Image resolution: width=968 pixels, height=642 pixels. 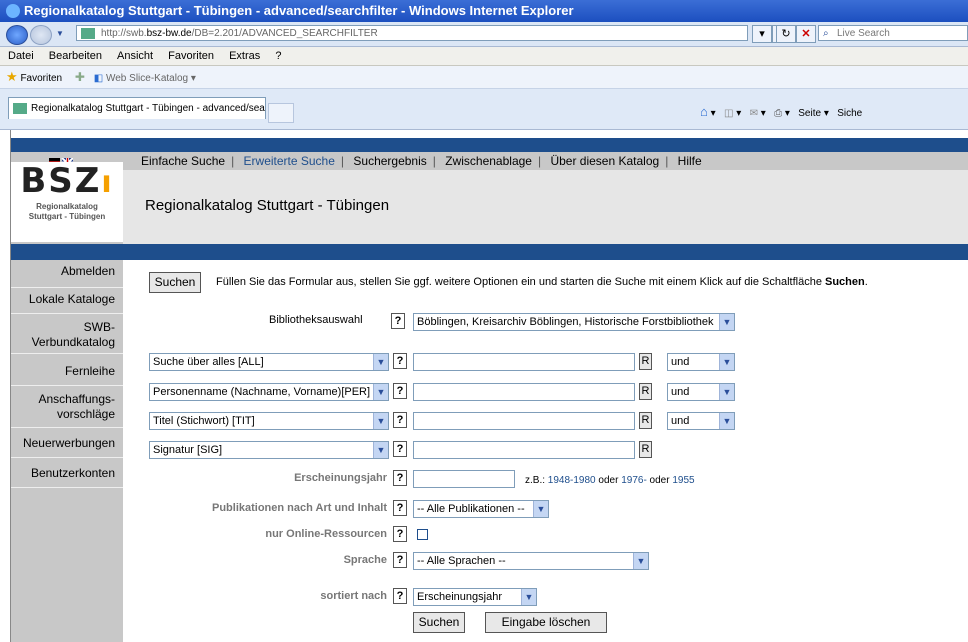 I want to click on live-search-input: ⌕ Live Search, so click(x=893, y=33).